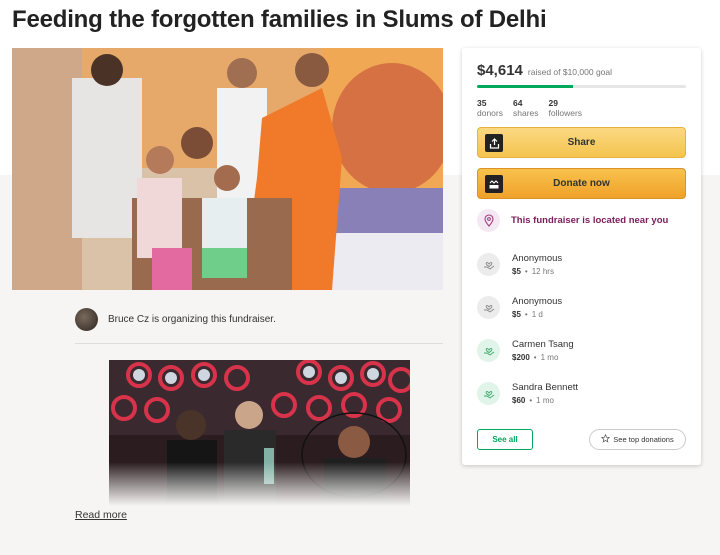 Image resolution: width=720 pixels, height=555 pixels. I want to click on story-photo, so click(259, 433).